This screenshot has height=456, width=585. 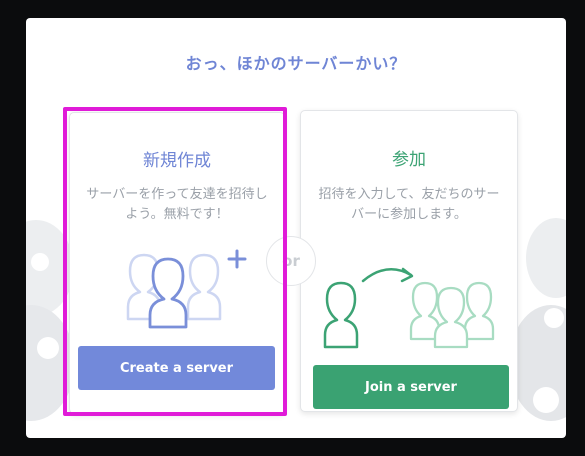 I want to click on join-card-title: 参加, so click(x=409, y=160).